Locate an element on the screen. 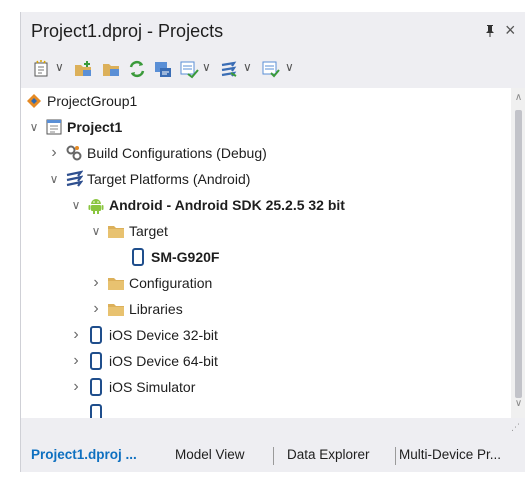 This screenshot has width=525, height=482. tree-item-label: iOS Device 32-bit is located at coordinates (163, 335).